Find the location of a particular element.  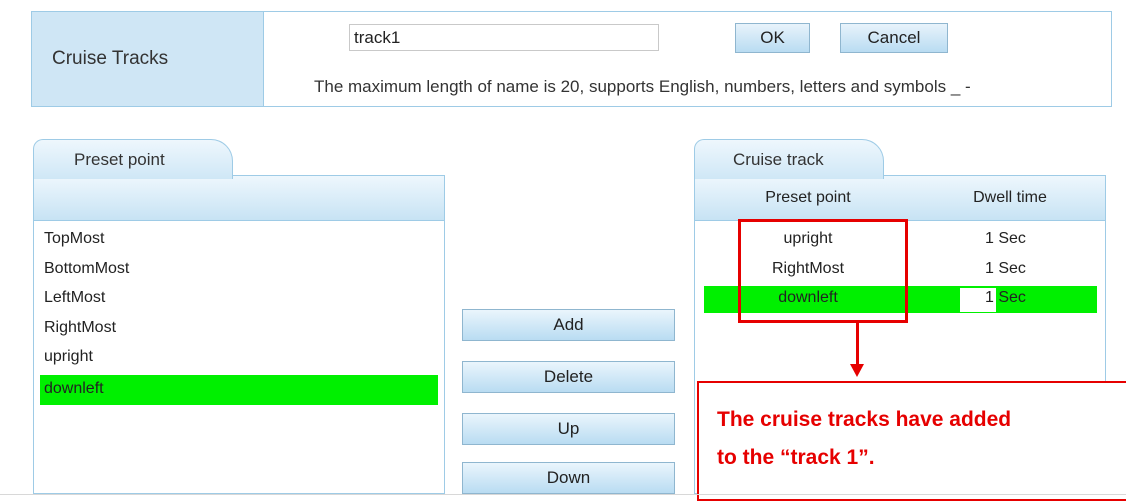

ok-button: OK is located at coordinates (772, 38).